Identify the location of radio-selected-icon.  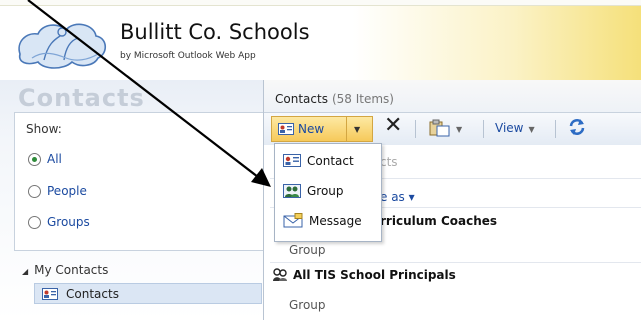
(34, 159).